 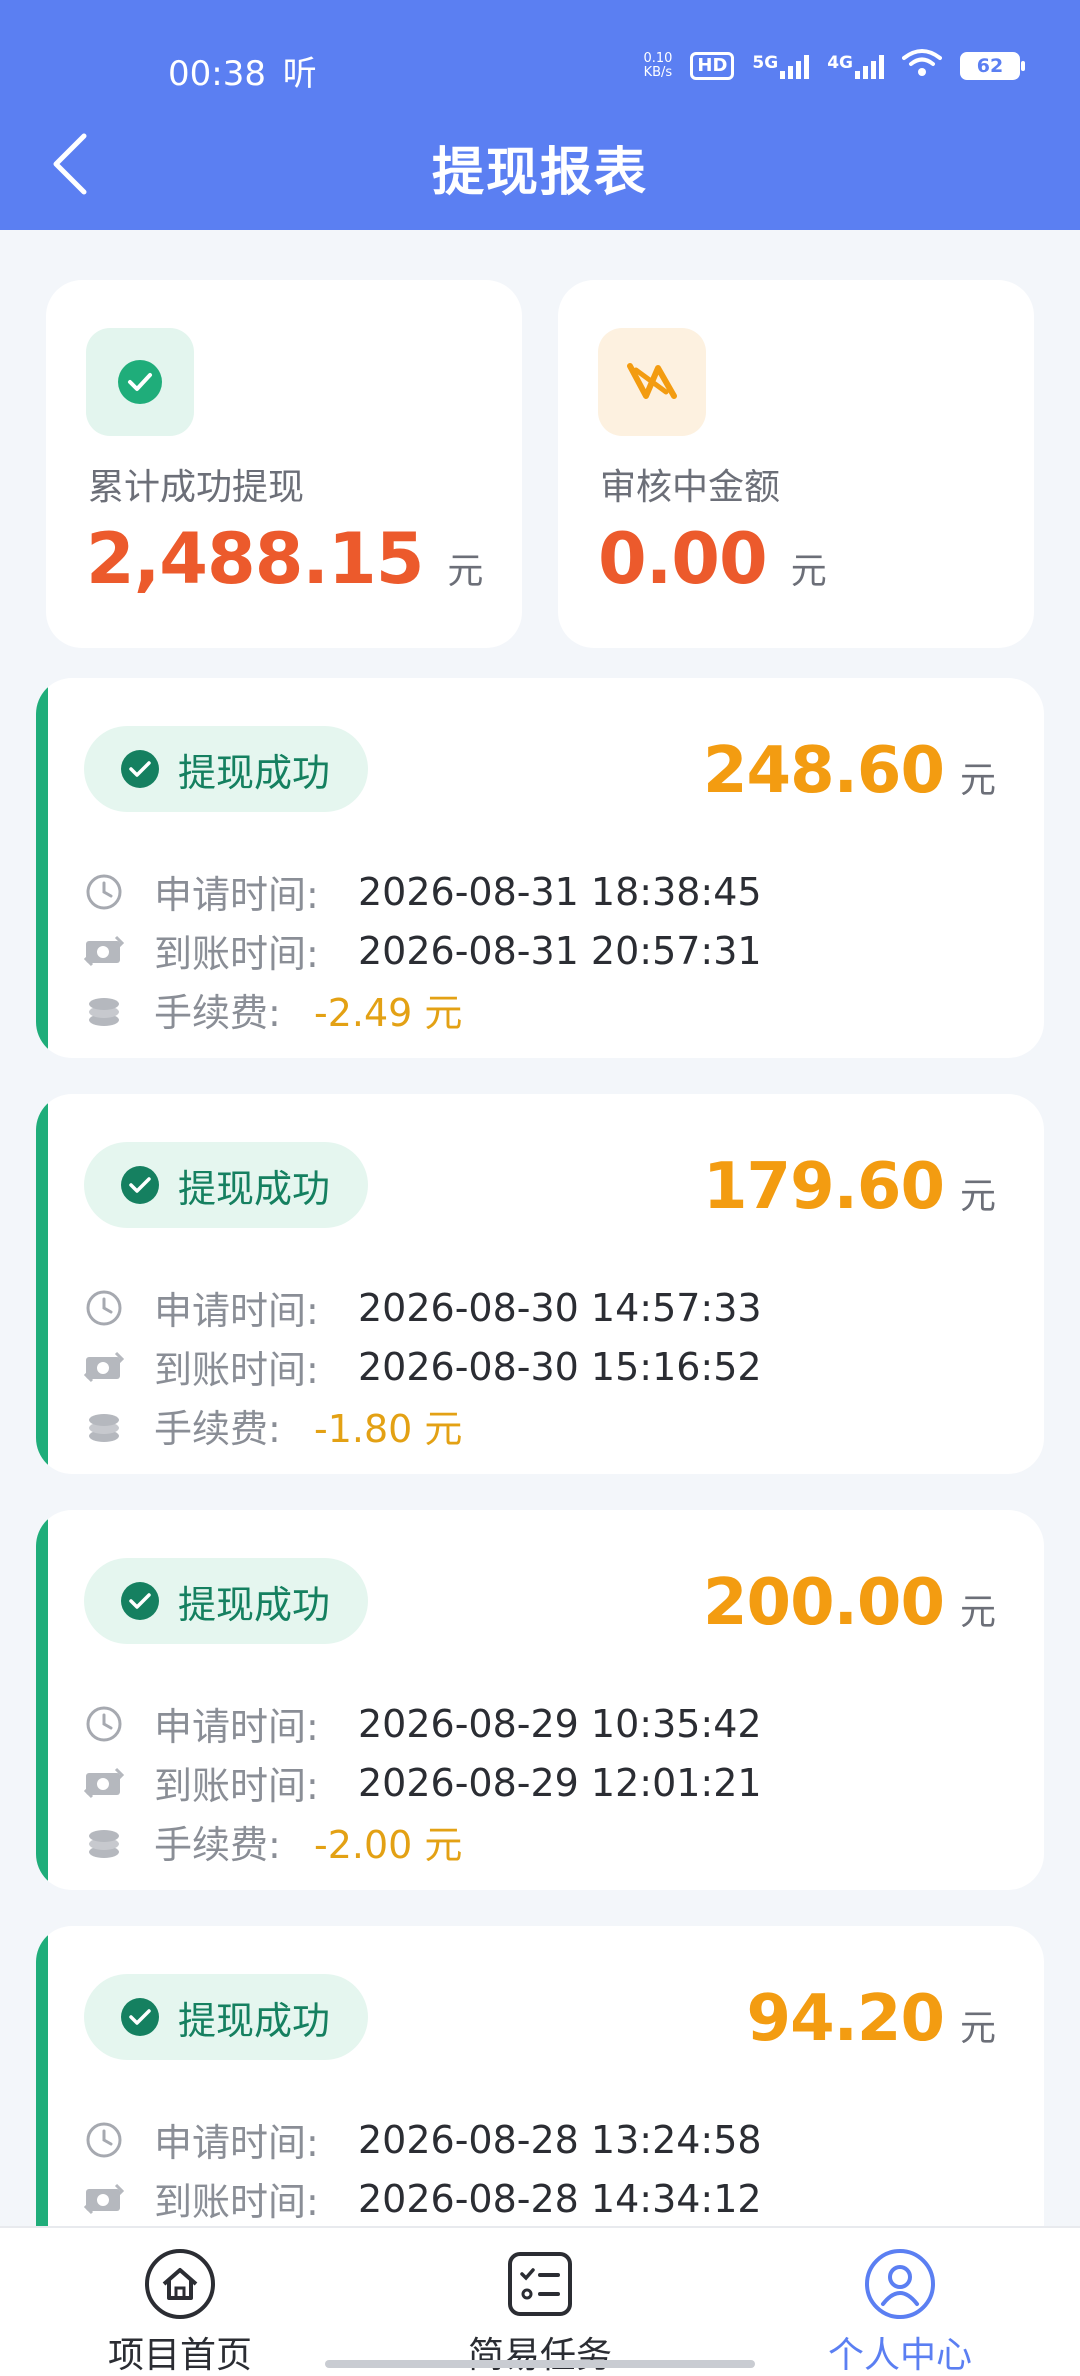 I want to click on status-indicators: 0.10 KB/s HD 5G 4G 62, so click(x=834, y=66).